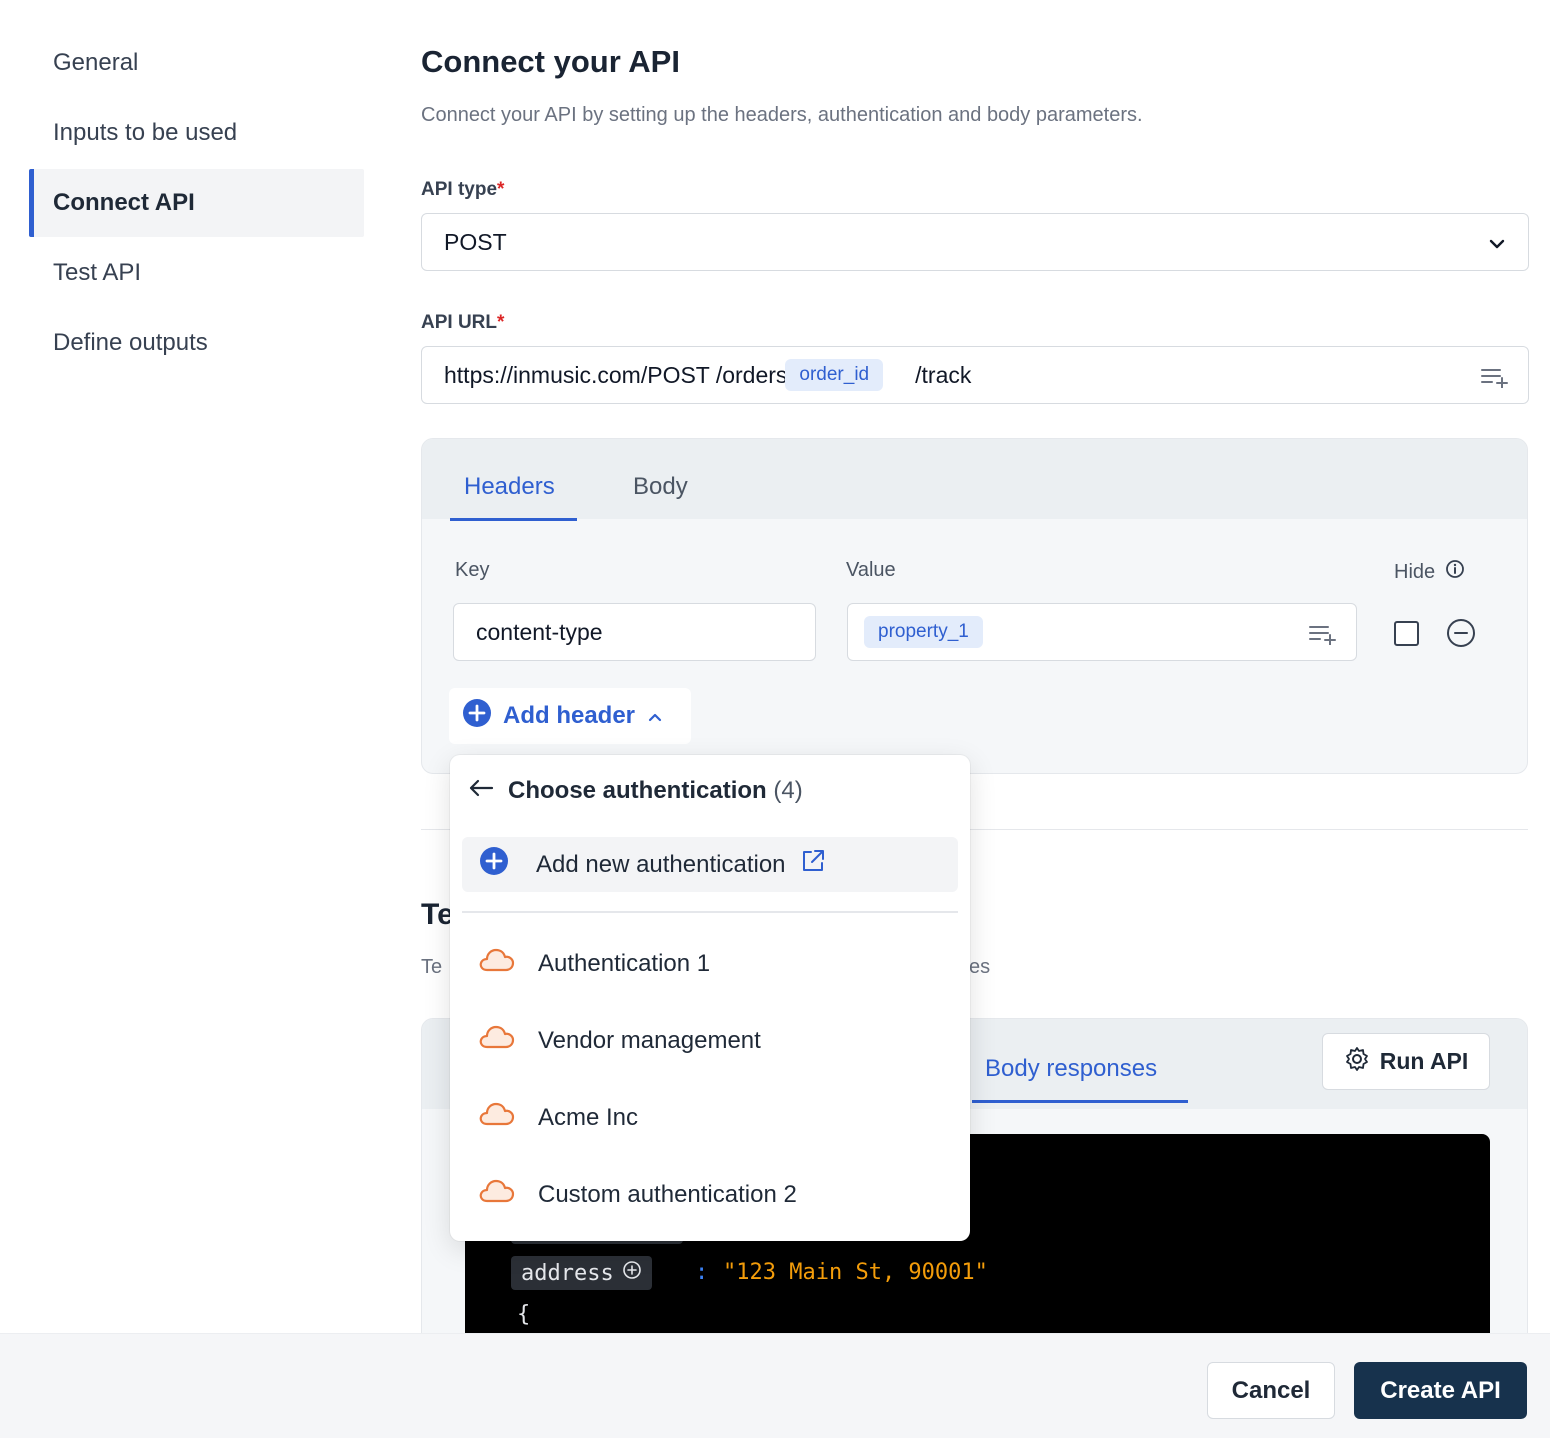 The height and width of the screenshot is (1438, 1550). Describe the element at coordinates (124, 202) in the screenshot. I see `sidebar-item-label: Connect API` at that location.